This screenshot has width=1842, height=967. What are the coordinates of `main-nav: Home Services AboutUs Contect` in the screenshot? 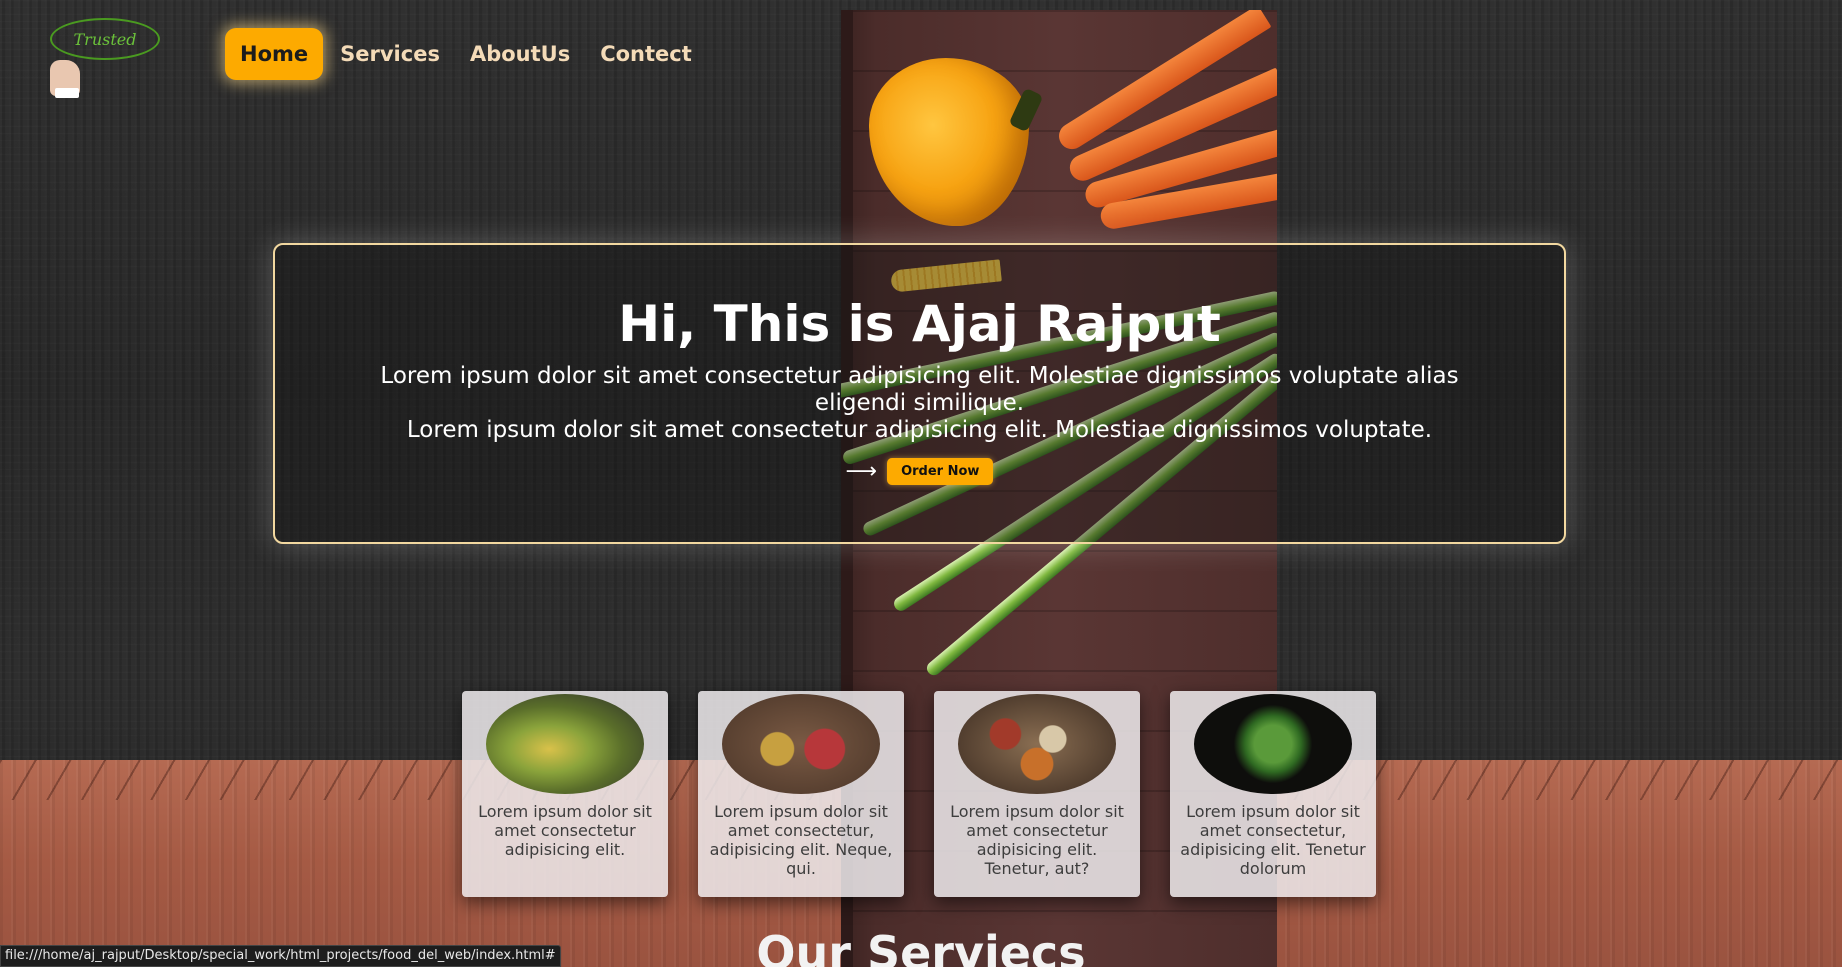 It's located at (466, 54).